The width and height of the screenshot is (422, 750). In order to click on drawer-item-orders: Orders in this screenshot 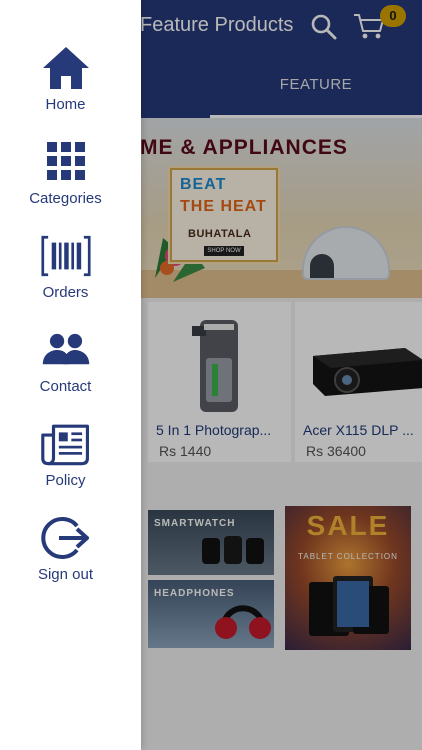, I will do `click(65, 266)`.